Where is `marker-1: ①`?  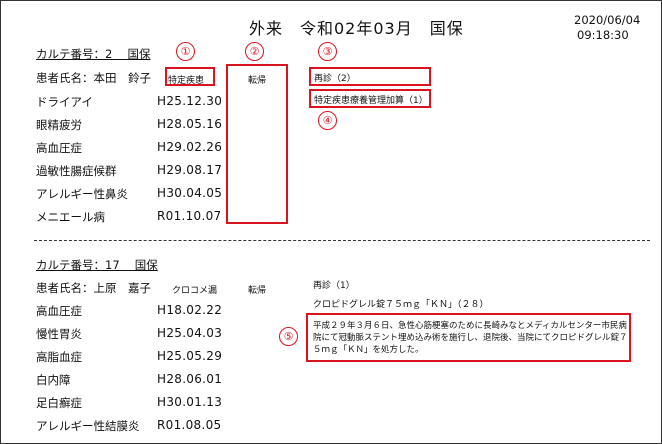 marker-1: ① is located at coordinates (185, 51).